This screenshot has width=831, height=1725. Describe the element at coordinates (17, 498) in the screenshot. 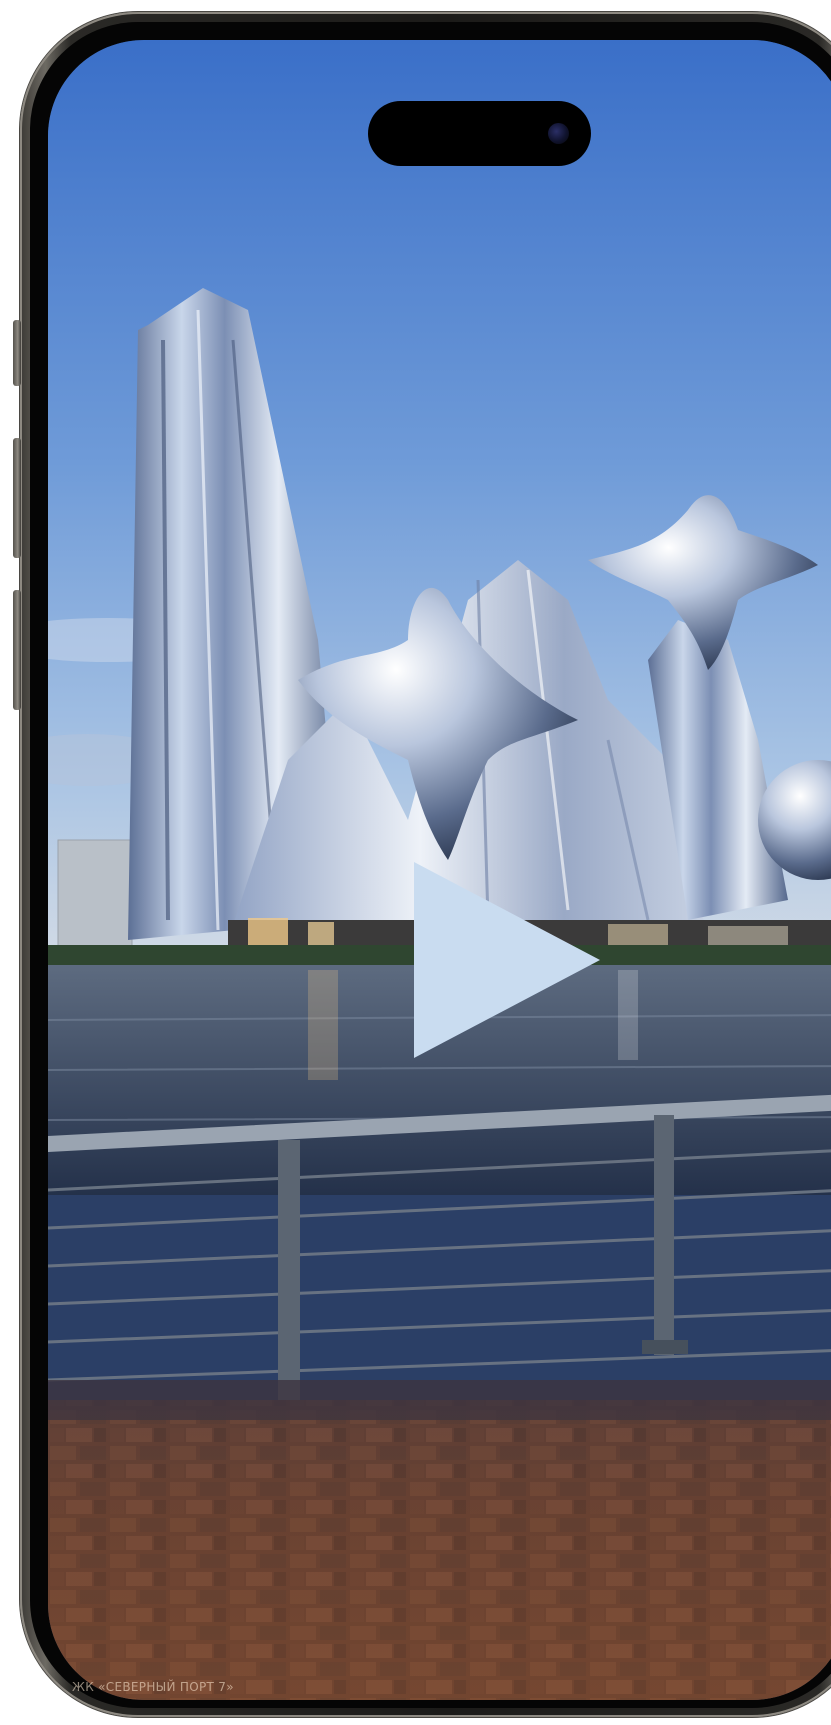

I see `volume-up-button` at that location.